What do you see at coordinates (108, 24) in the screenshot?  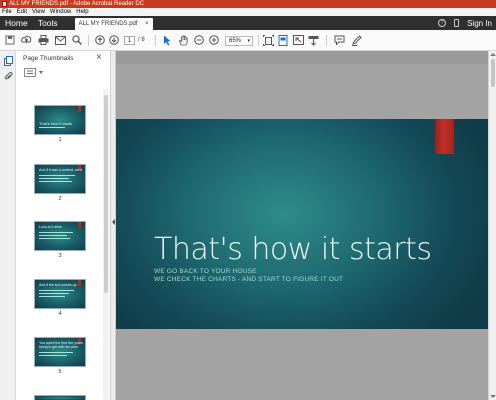 I see `tab-document-label: ALL MY FRIENDS.pdf` at bounding box center [108, 24].